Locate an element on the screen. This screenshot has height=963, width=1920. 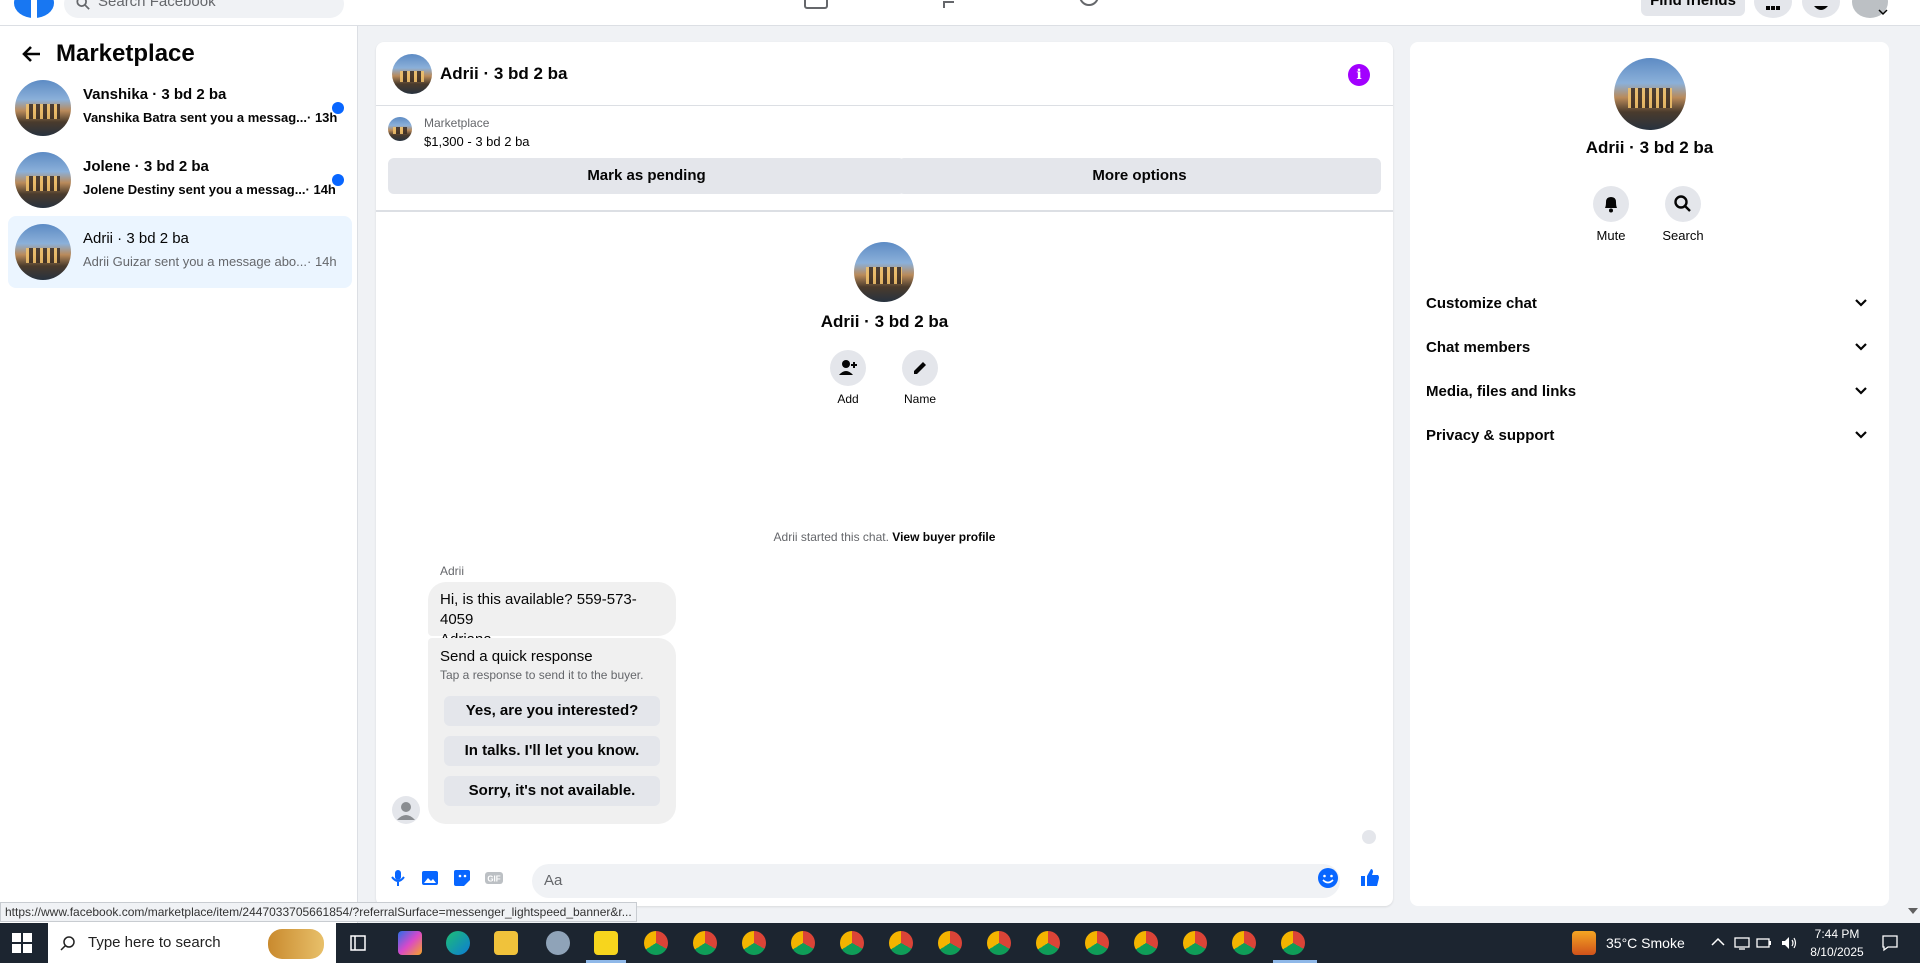
notification-center-icon is located at coordinates (1890, 943).